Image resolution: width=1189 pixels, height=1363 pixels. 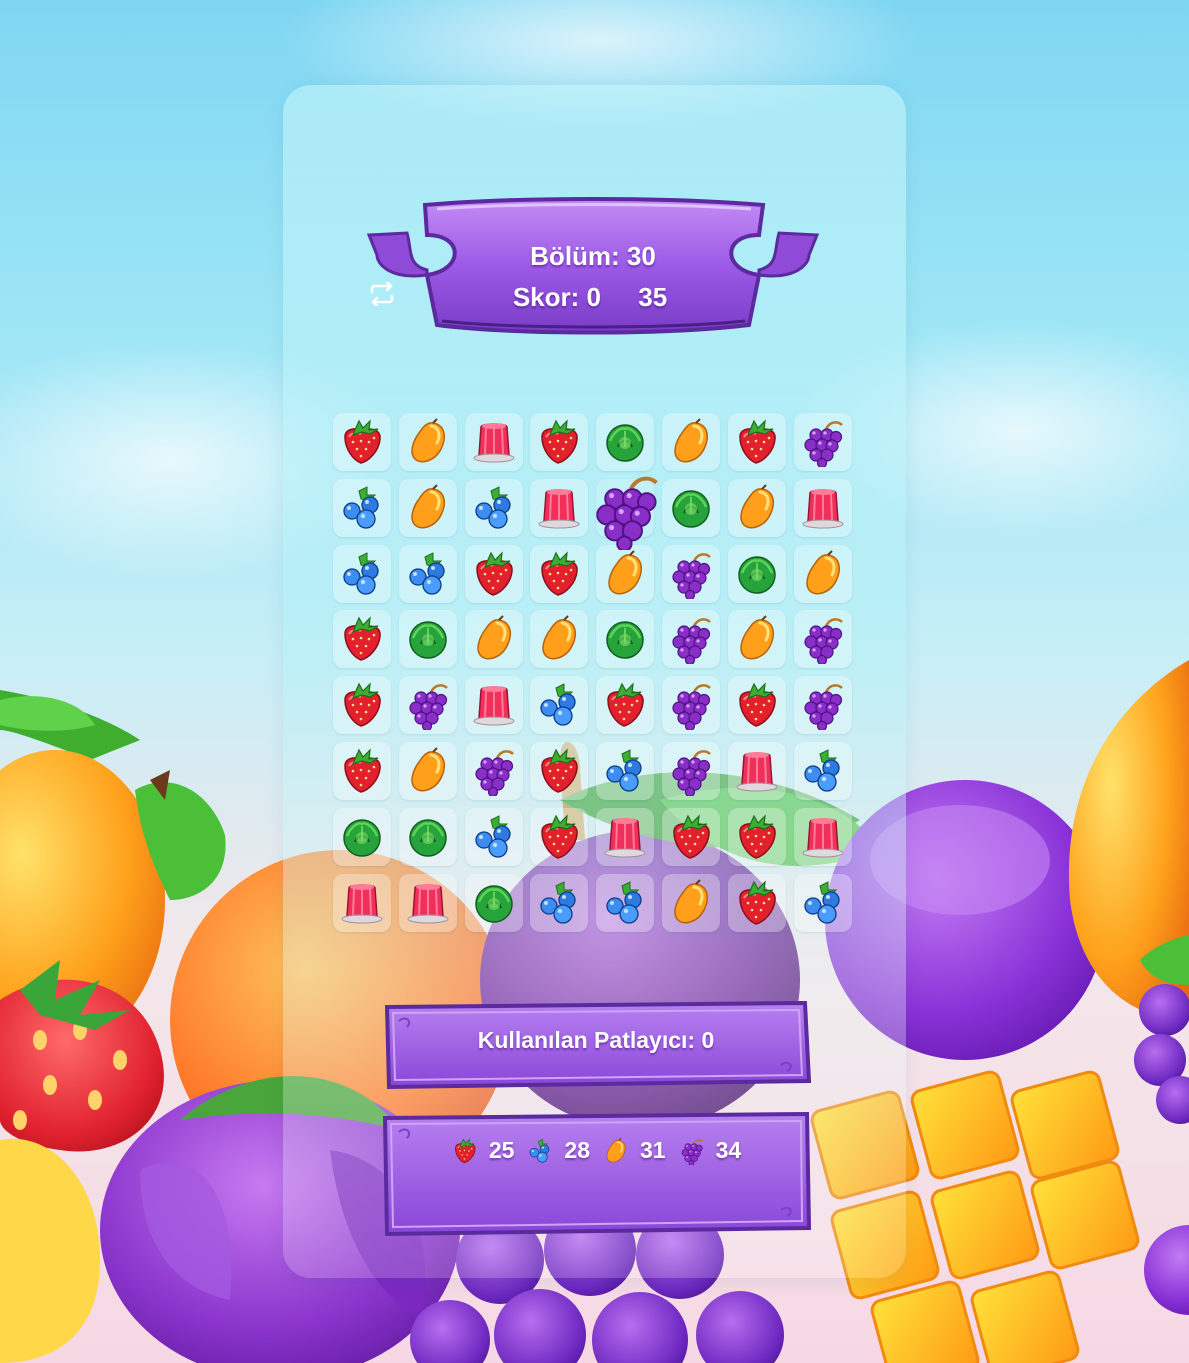 What do you see at coordinates (634, 1151) in the screenshot?
I see `goal-mango: 31` at bounding box center [634, 1151].